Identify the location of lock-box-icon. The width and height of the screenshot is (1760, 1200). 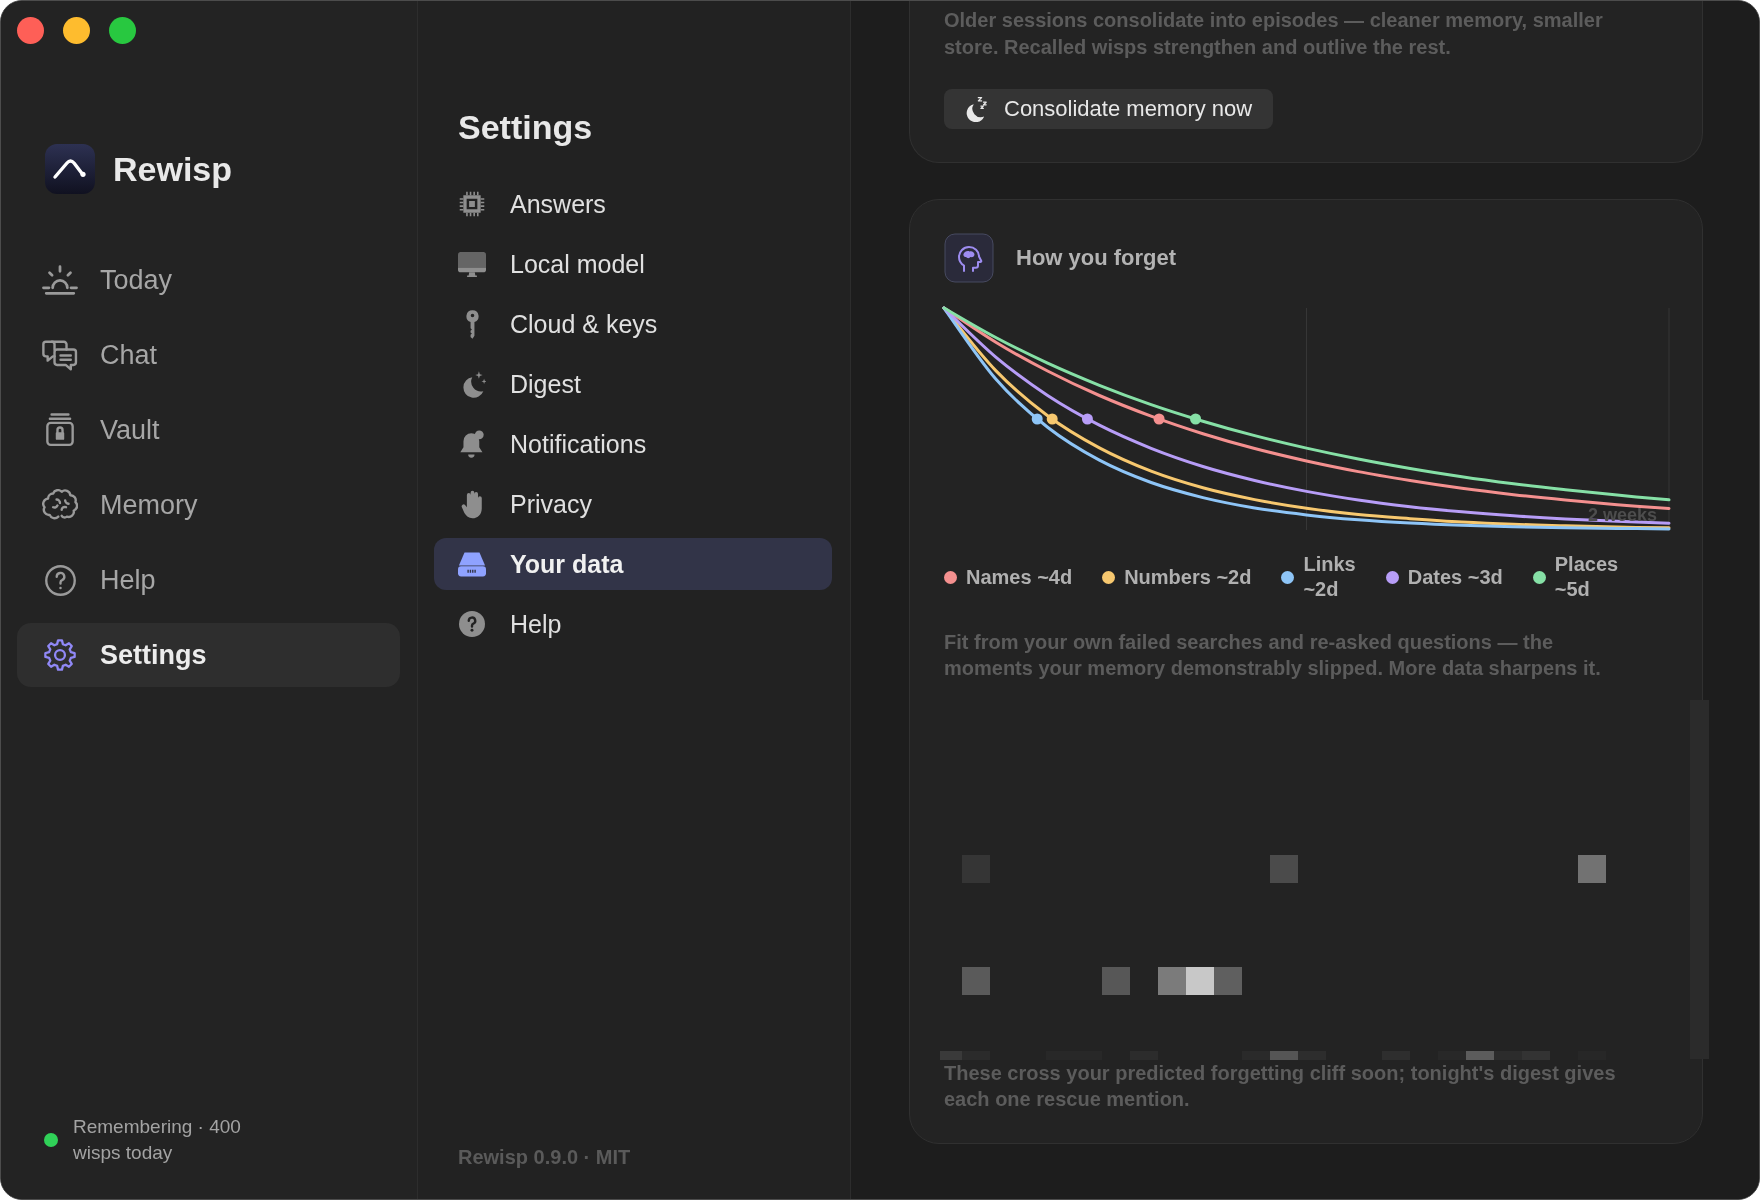
(60, 430).